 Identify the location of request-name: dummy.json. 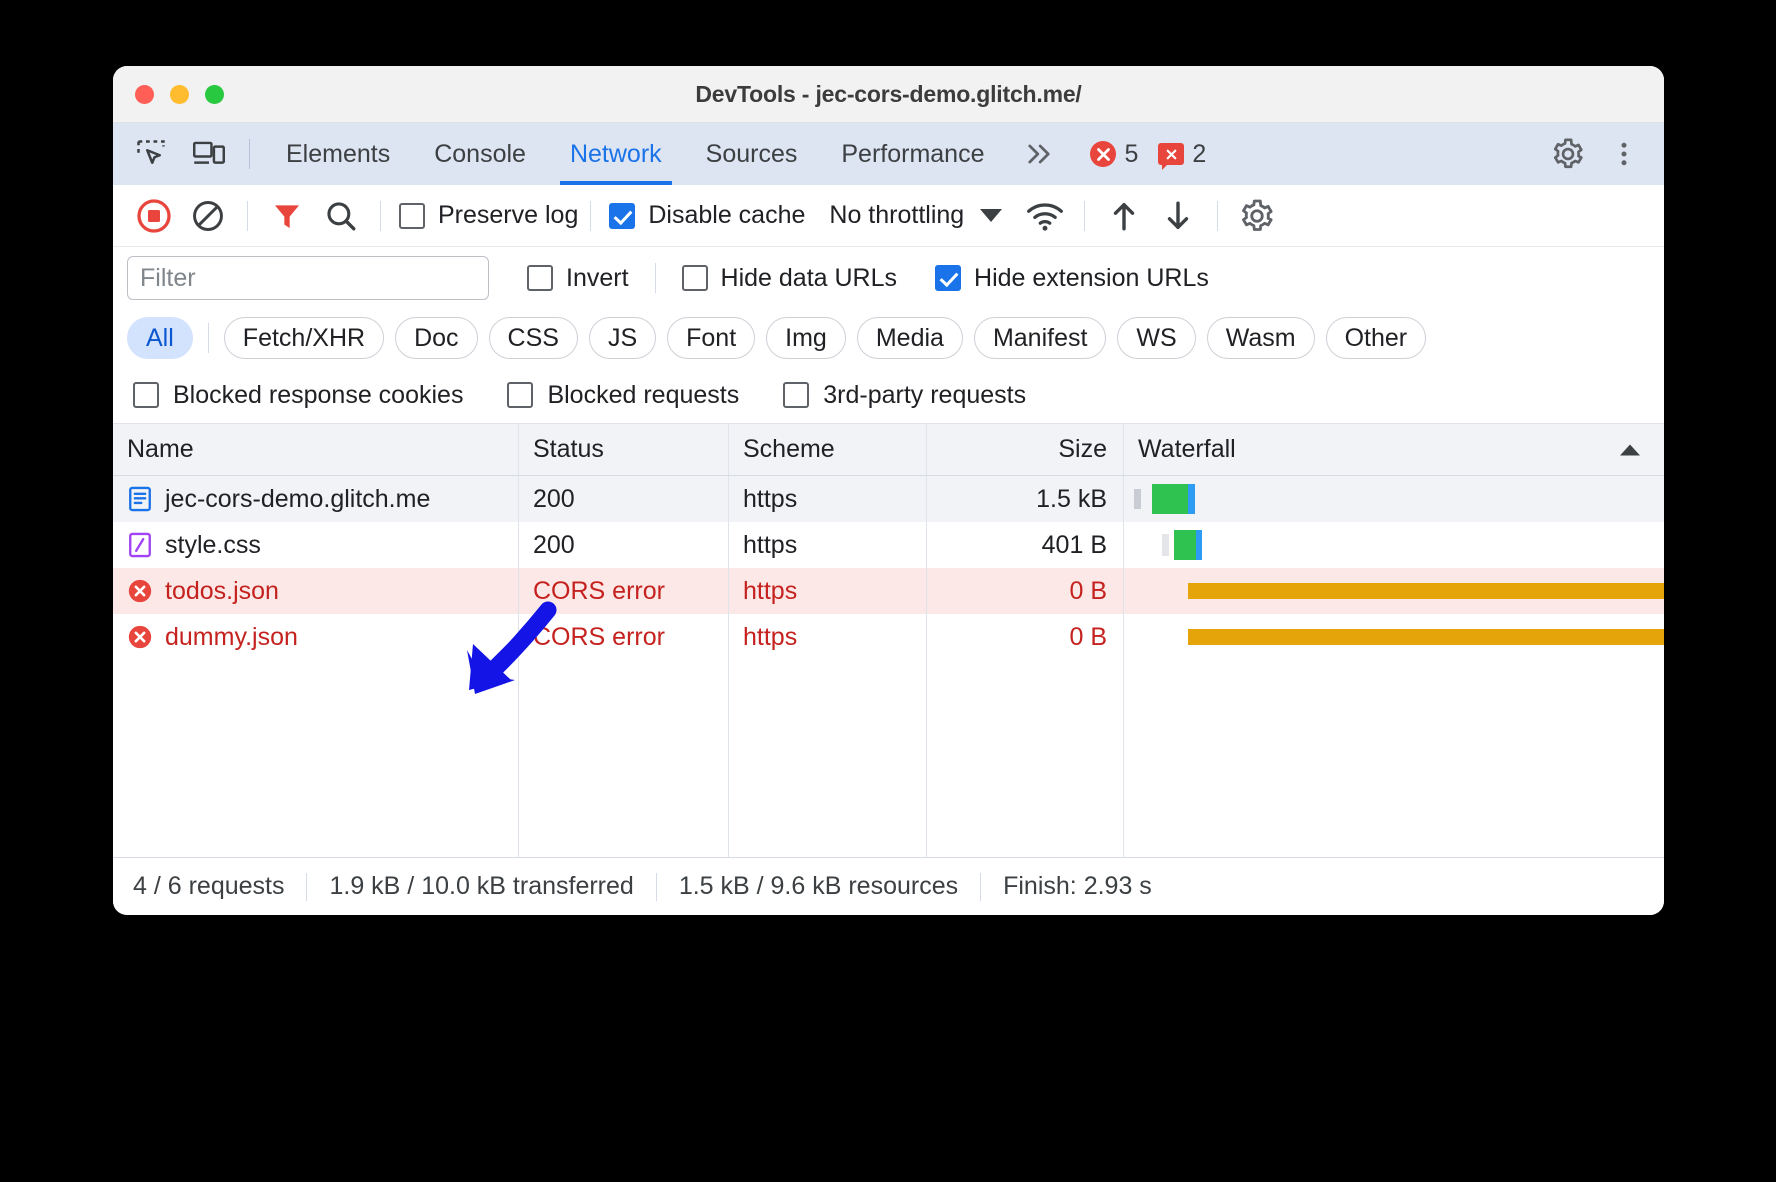
(231, 636).